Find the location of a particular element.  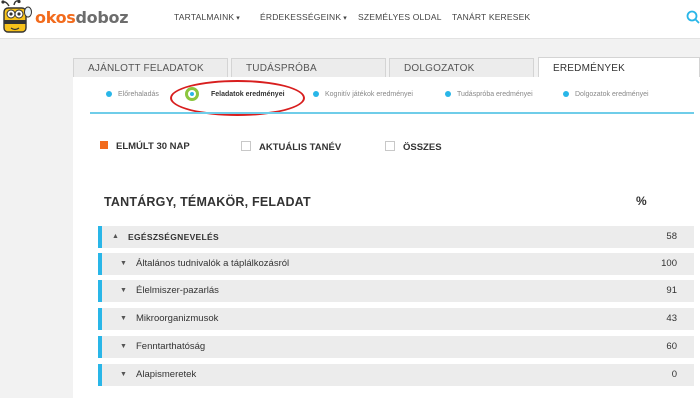

subtab-label: Dolgozatok eredményei is located at coordinates (612, 94).